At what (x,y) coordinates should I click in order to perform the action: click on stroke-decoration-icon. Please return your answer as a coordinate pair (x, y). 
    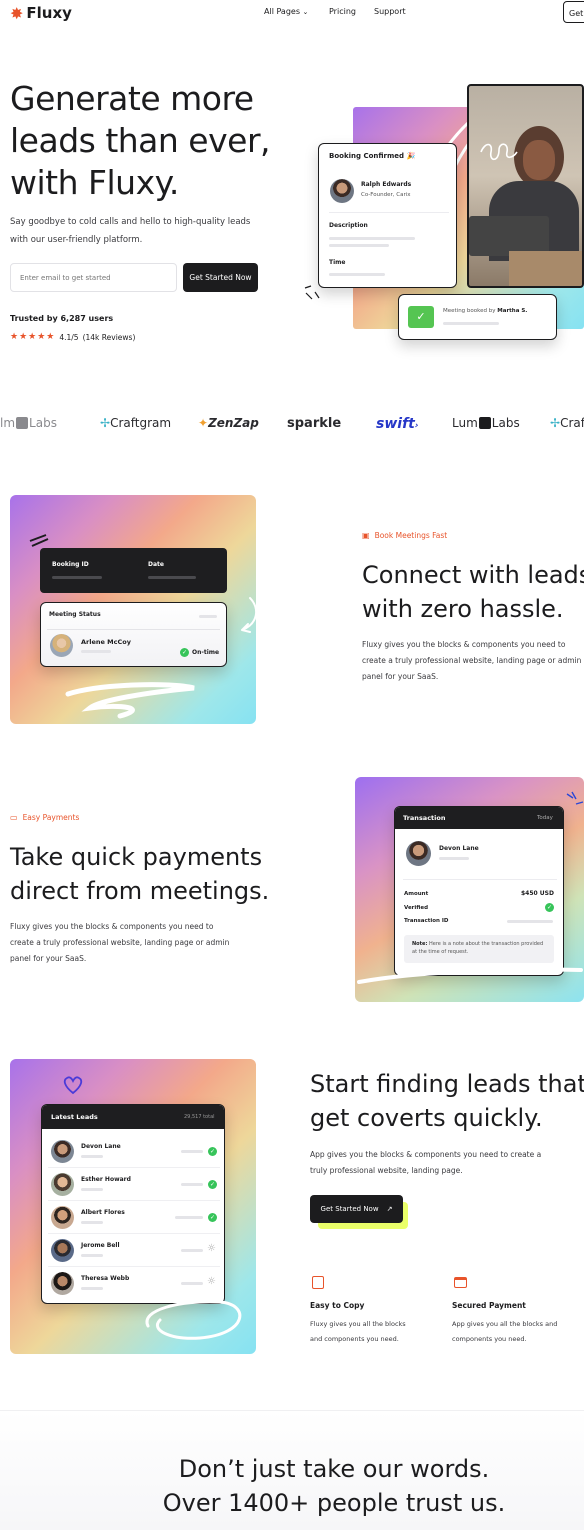
    Looking at the image, I should click on (39, 540).